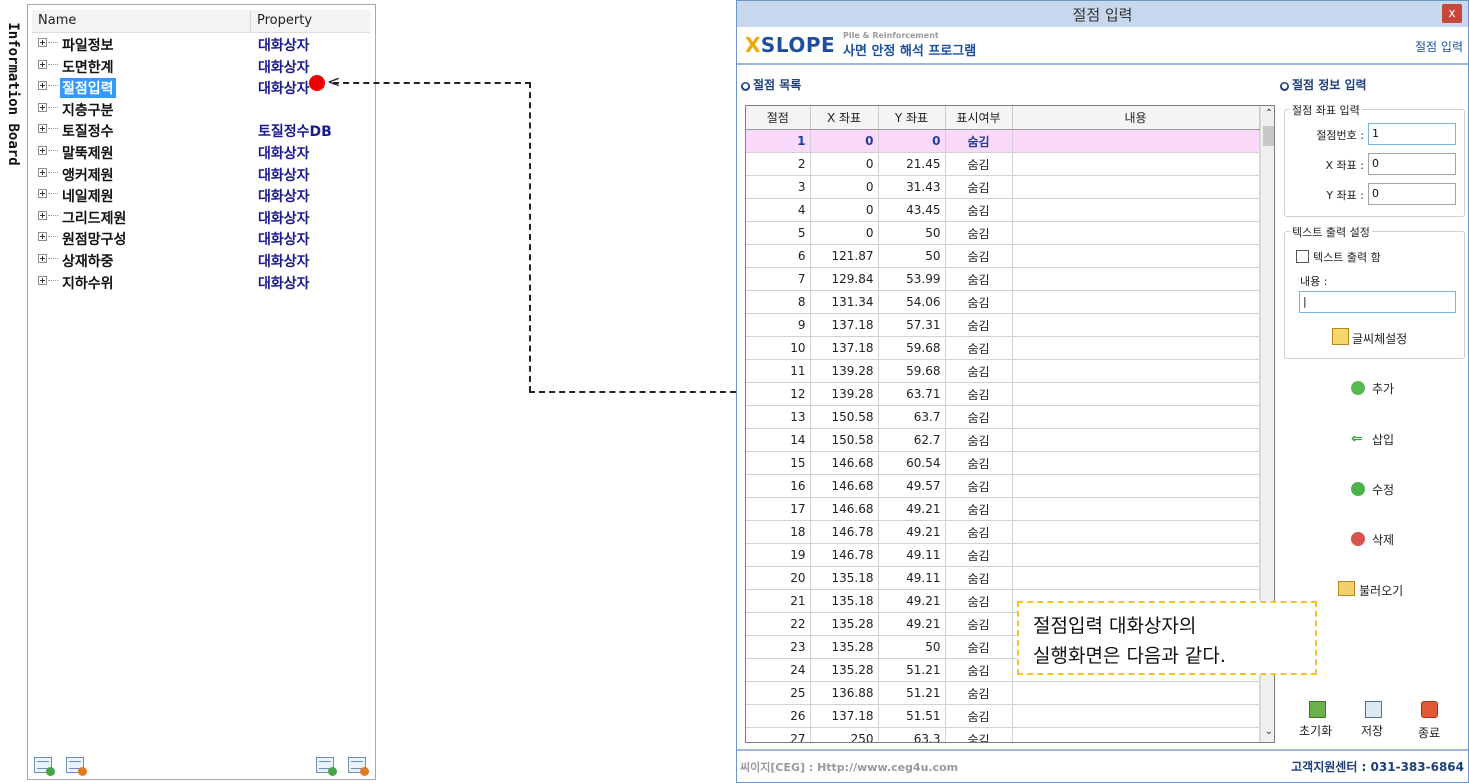 The height and width of the screenshot is (783, 1469). I want to click on grid-cell: 19, so click(778, 555).